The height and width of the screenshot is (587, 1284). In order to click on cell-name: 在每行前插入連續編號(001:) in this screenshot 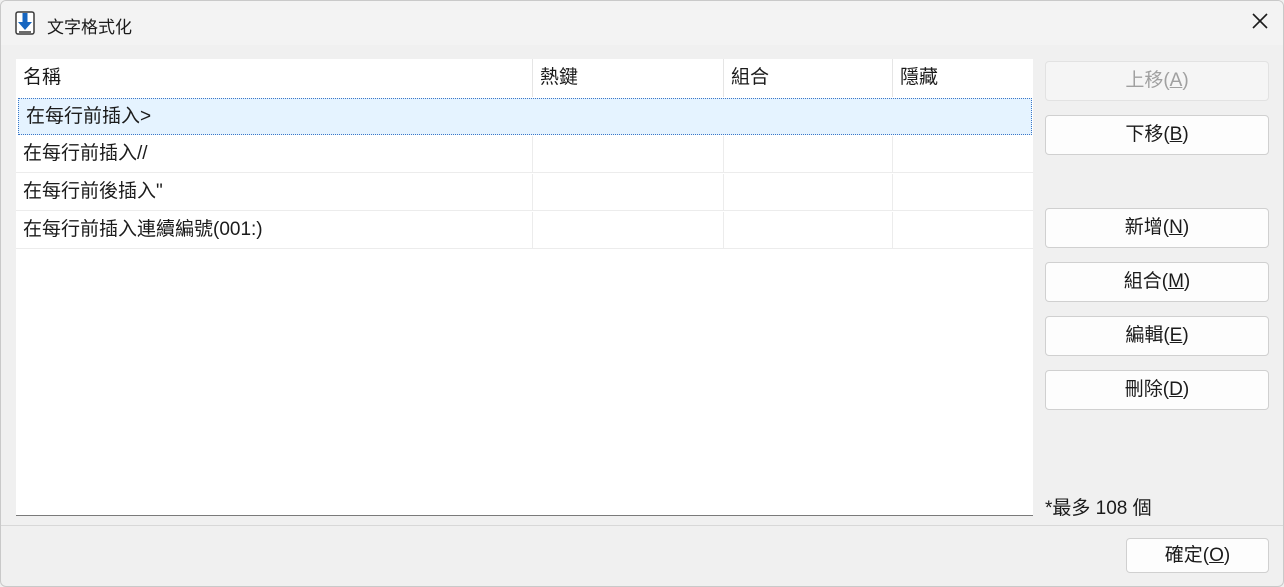, I will do `click(274, 230)`.